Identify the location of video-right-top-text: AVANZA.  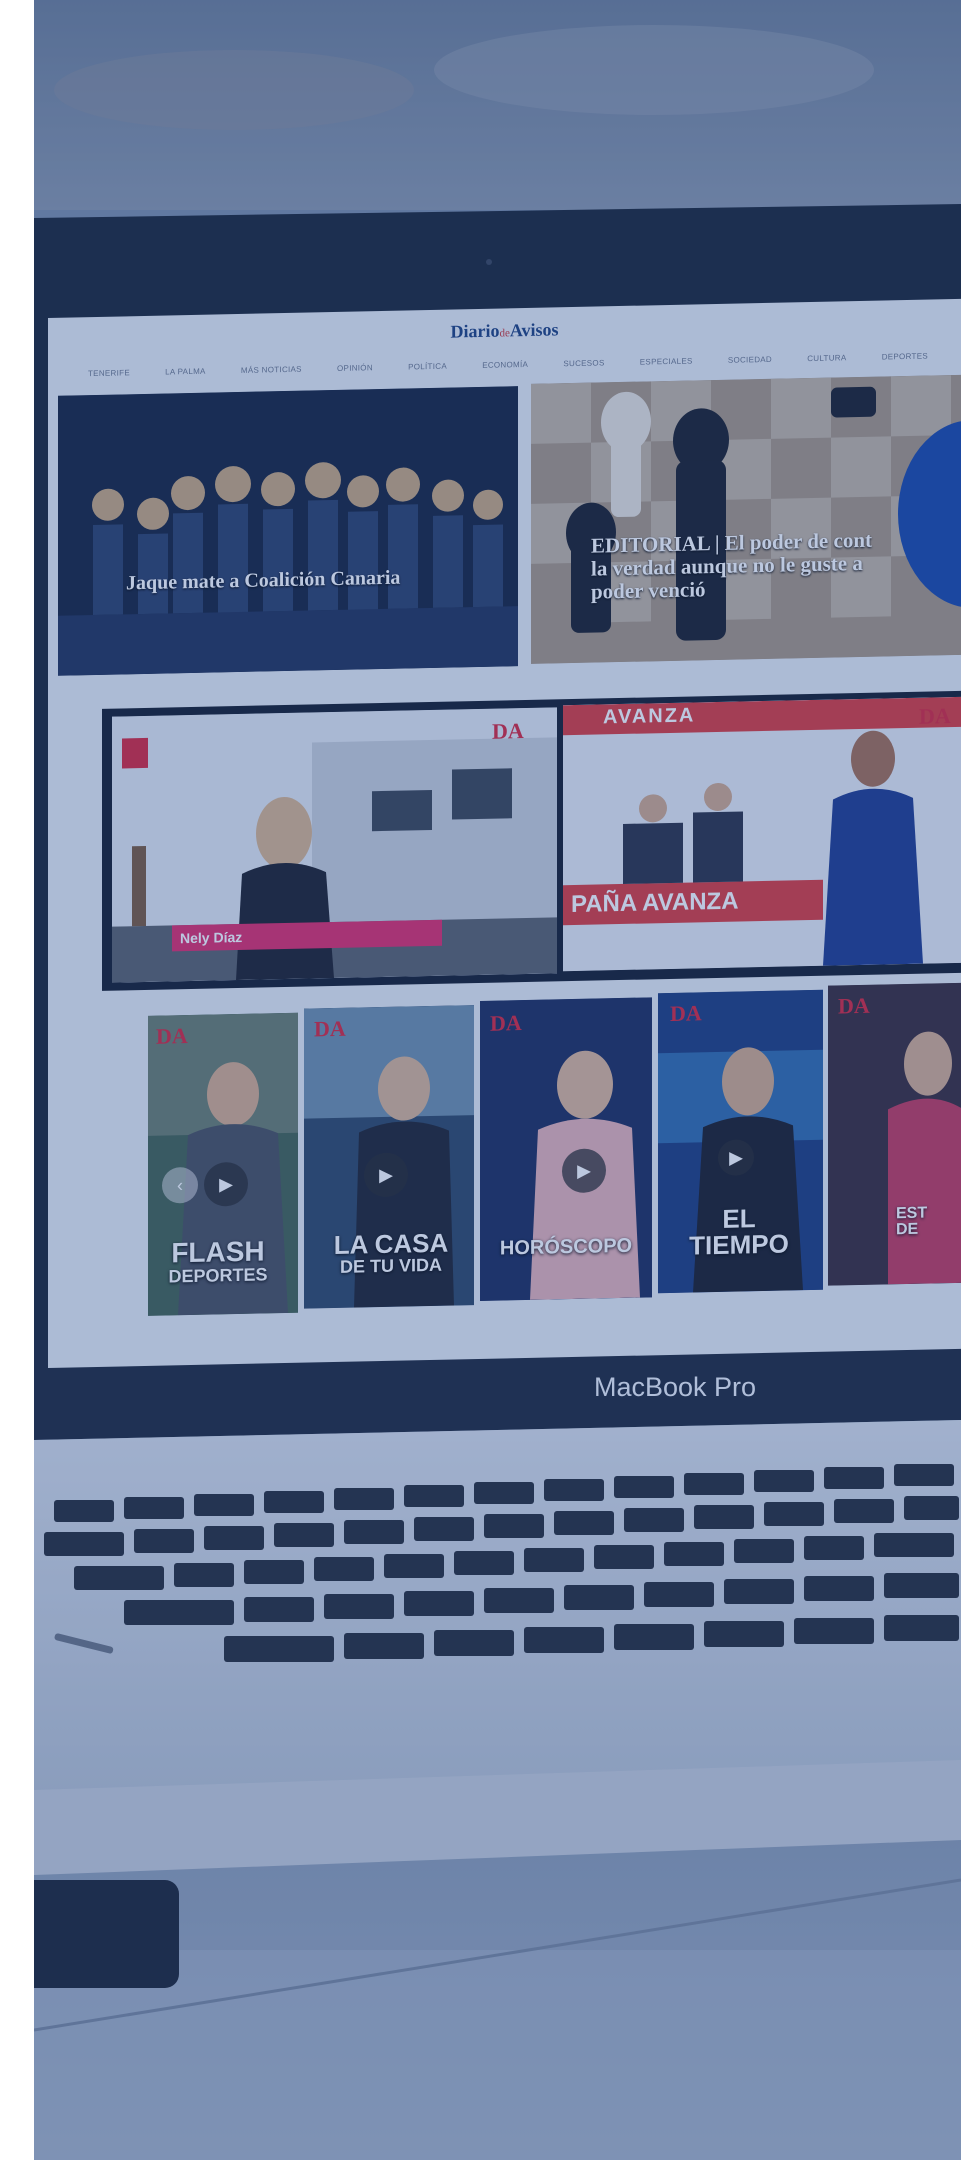
(649, 716).